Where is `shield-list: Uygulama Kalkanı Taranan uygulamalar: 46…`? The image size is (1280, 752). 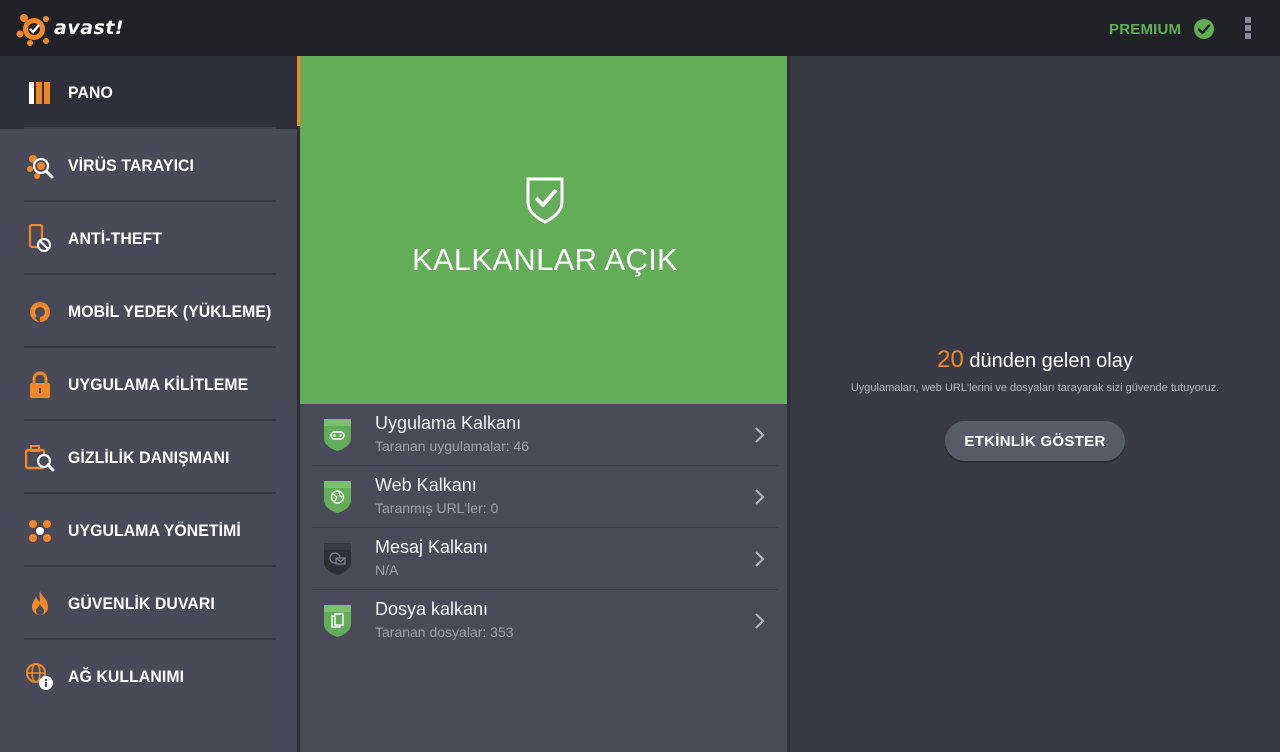 shield-list: Uygulama Kalkanı Taranan uygulamalar: 46… is located at coordinates (545, 528).